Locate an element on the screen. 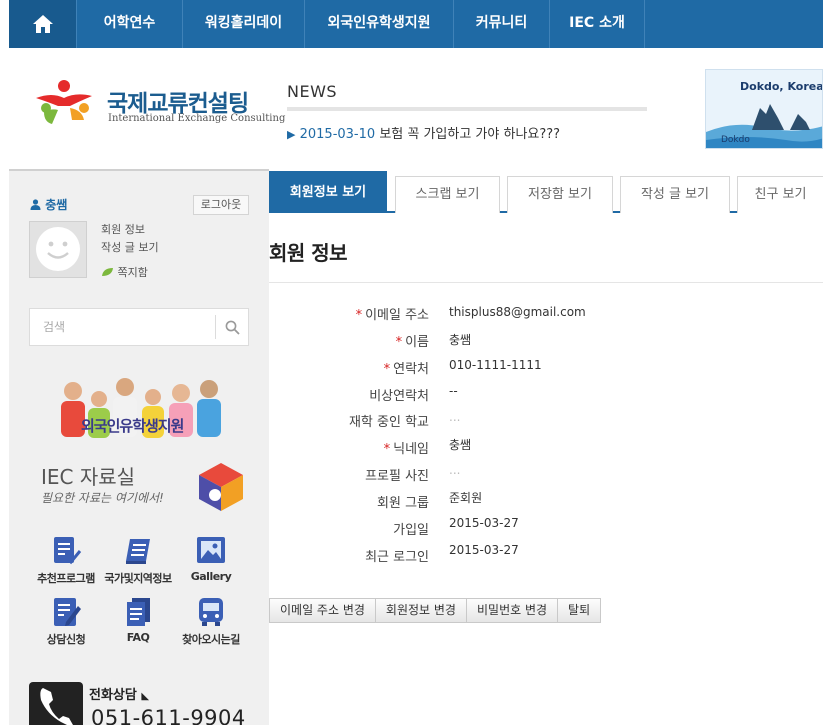 This screenshot has height=725, width=823. phone-icon-box is located at coordinates (56, 703).